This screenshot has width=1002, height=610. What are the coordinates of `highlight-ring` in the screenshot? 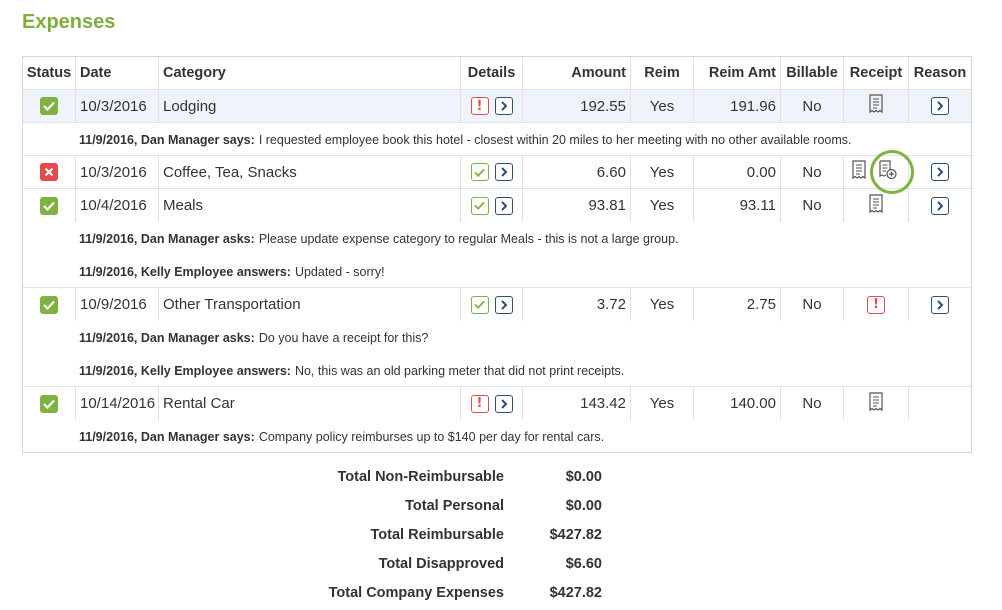 It's located at (892, 172).